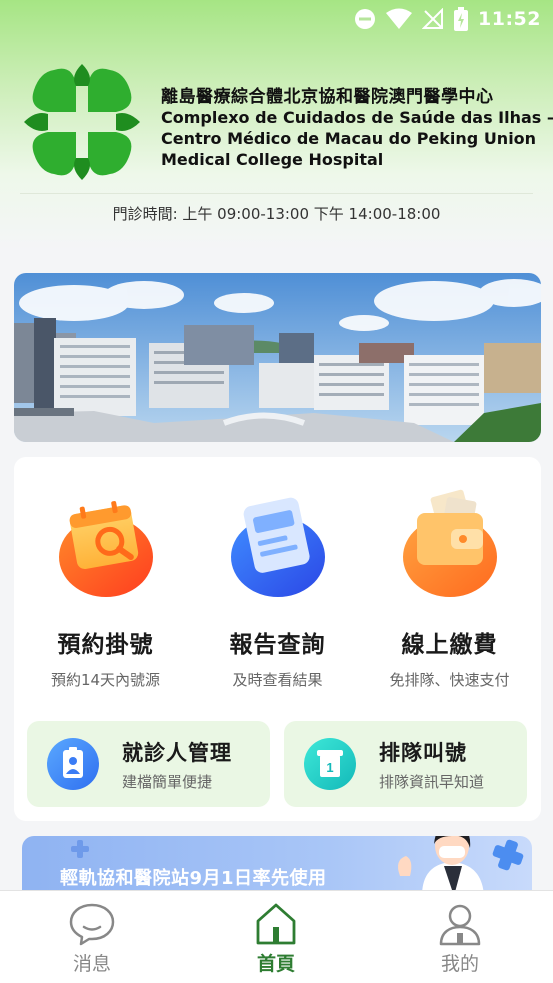  I want to click on message-icon, so click(92, 924).